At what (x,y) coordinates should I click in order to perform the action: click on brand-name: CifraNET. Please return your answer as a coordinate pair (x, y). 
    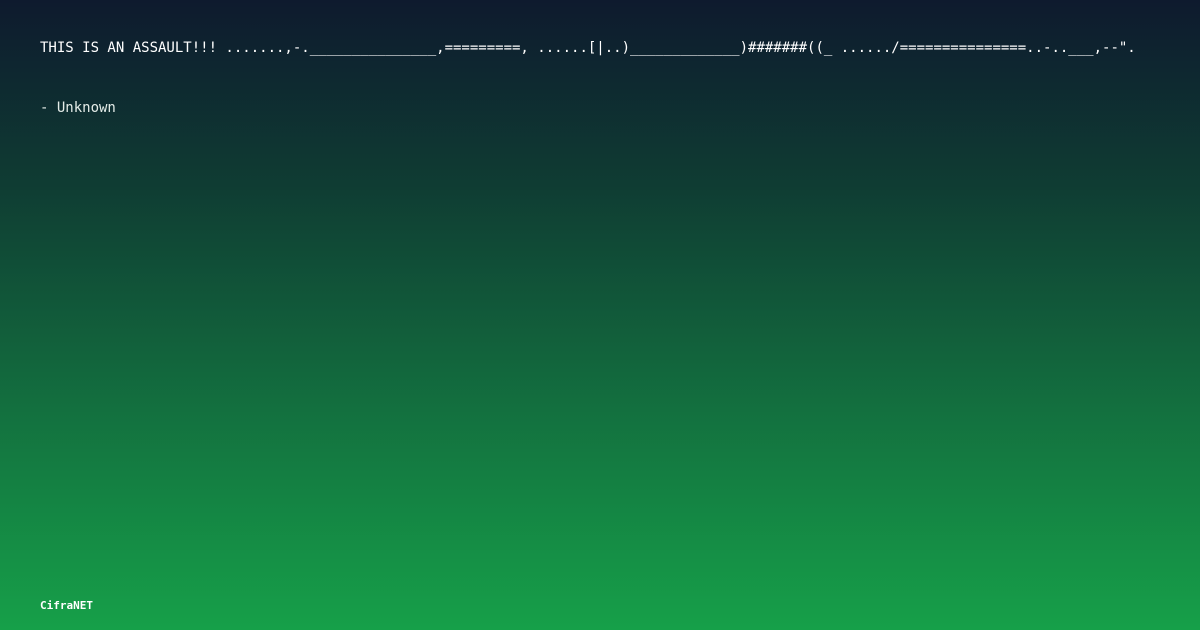
    Looking at the image, I should click on (66, 605).